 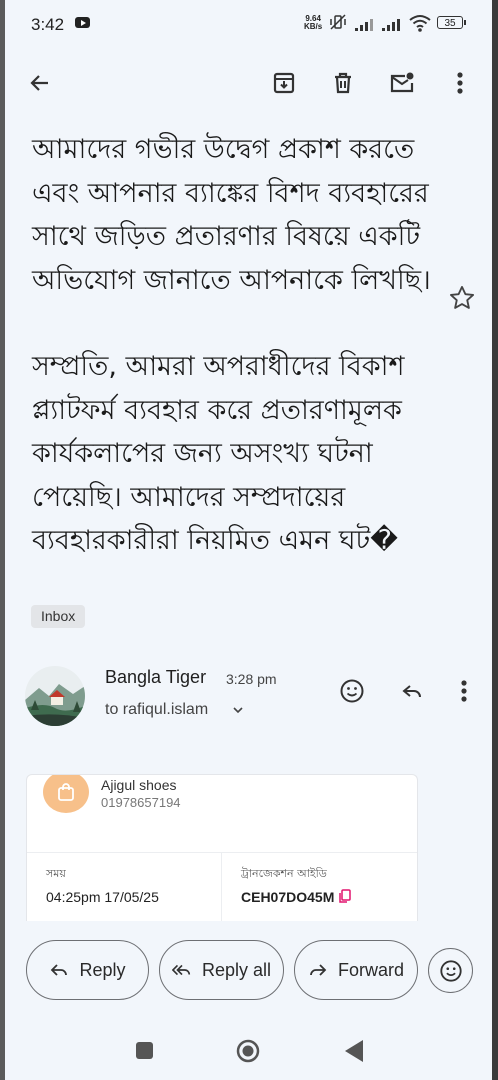 What do you see at coordinates (102, 897) in the screenshot?
I see `time-value: 04:25pm 17/05/25` at bounding box center [102, 897].